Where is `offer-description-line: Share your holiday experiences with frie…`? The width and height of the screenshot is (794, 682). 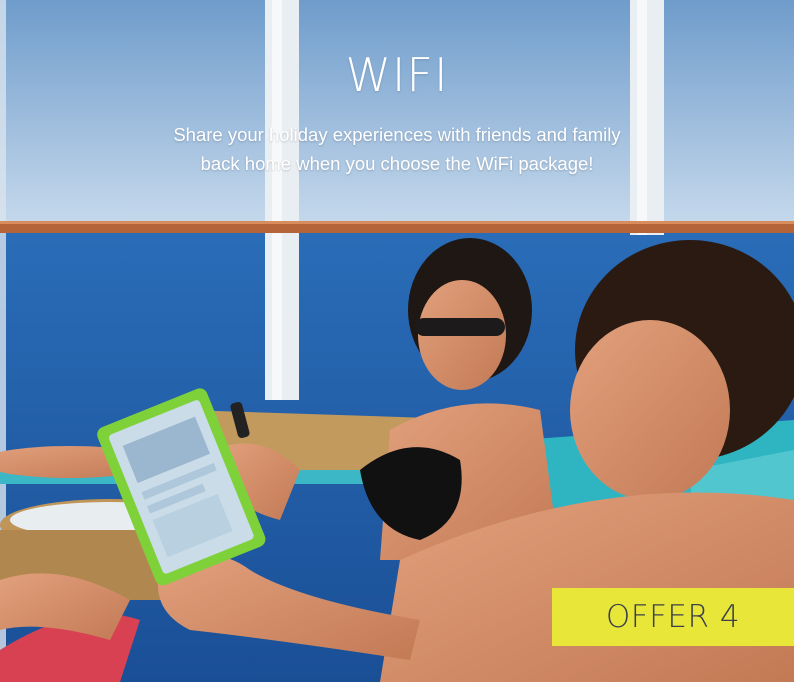 offer-description-line: Share your holiday experiences with frie… is located at coordinates (397, 134).